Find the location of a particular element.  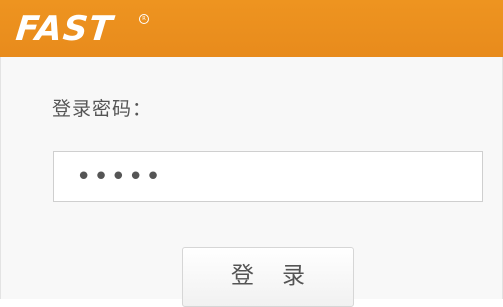

fast-logo: FAST is located at coordinates (64, 29).